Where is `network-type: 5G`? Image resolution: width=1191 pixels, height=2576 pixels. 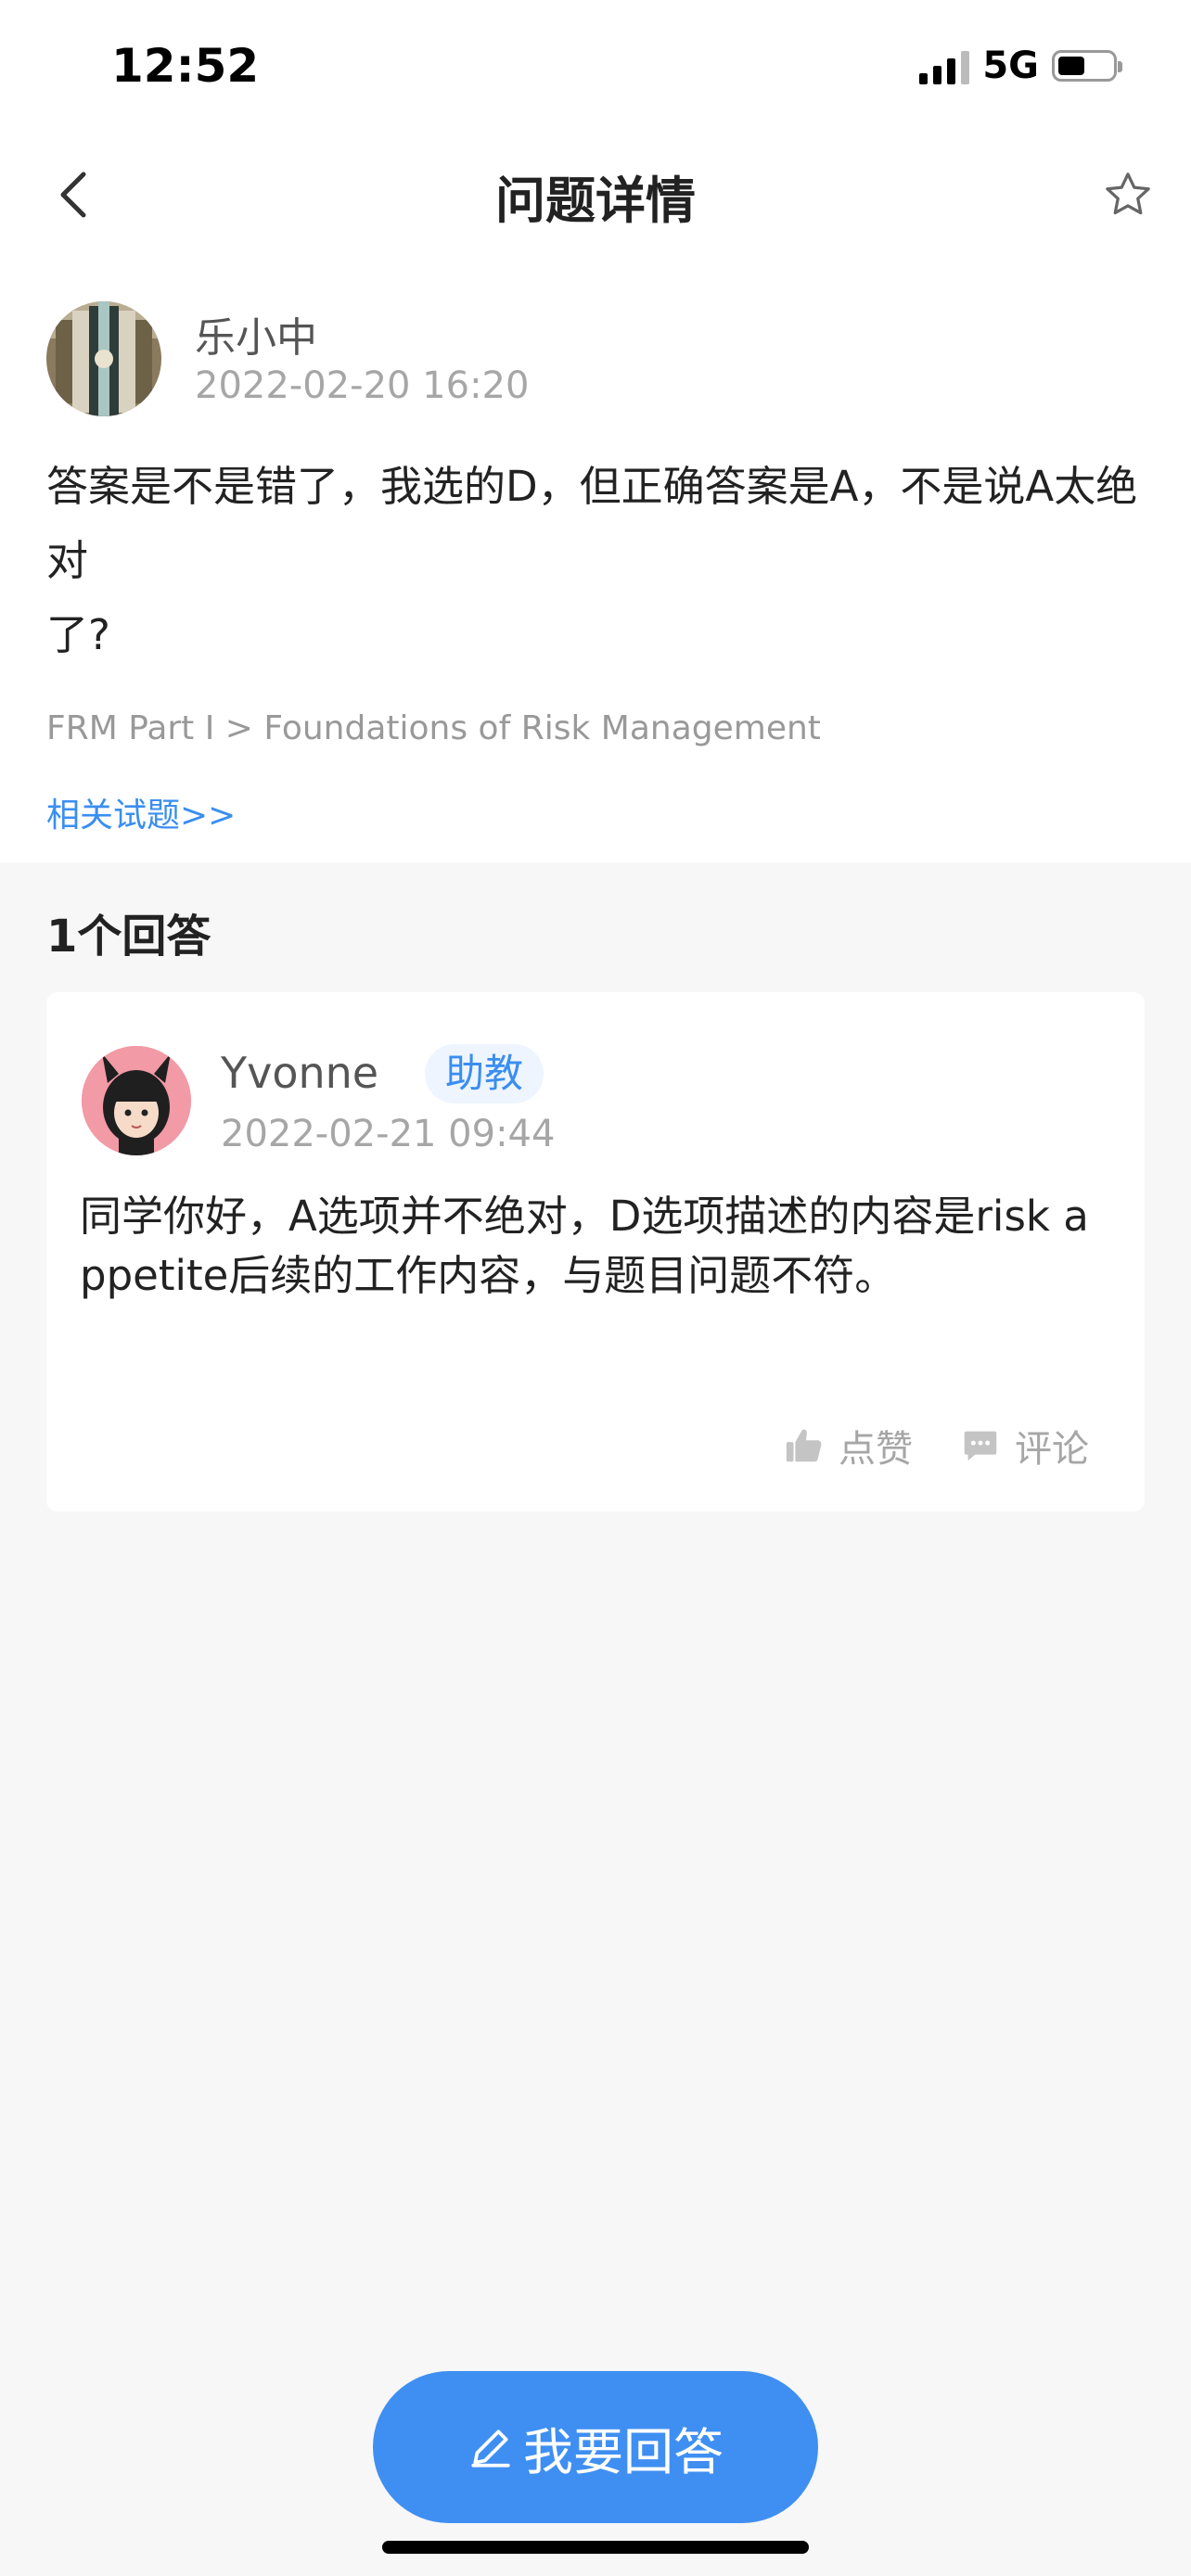
network-type: 5G is located at coordinates (1010, 66).